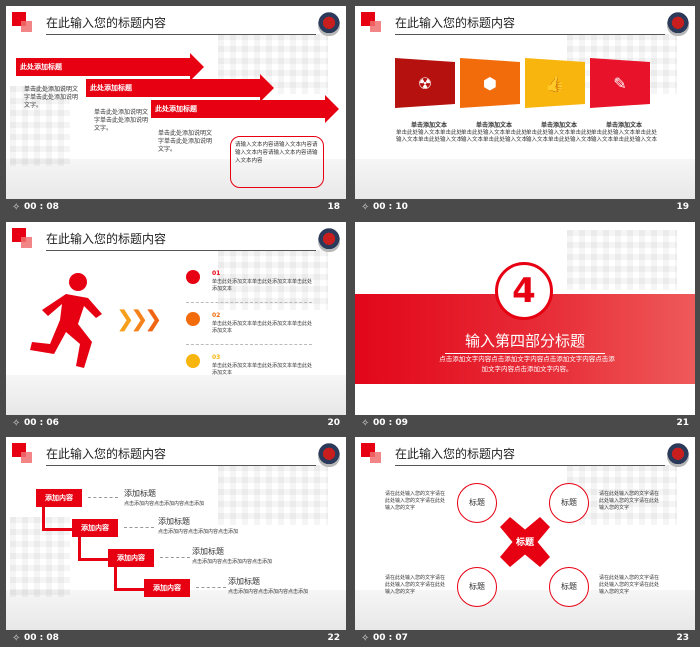 The height and width of the screenshot is (647, 700). What do you see at coordinates (558, 100) in the screenshot?
I see `feature-card: 👍 单击添加文本 单击此处输入文本单击此处输入文本单击此处输入文本` at bounding box center [558, 100].